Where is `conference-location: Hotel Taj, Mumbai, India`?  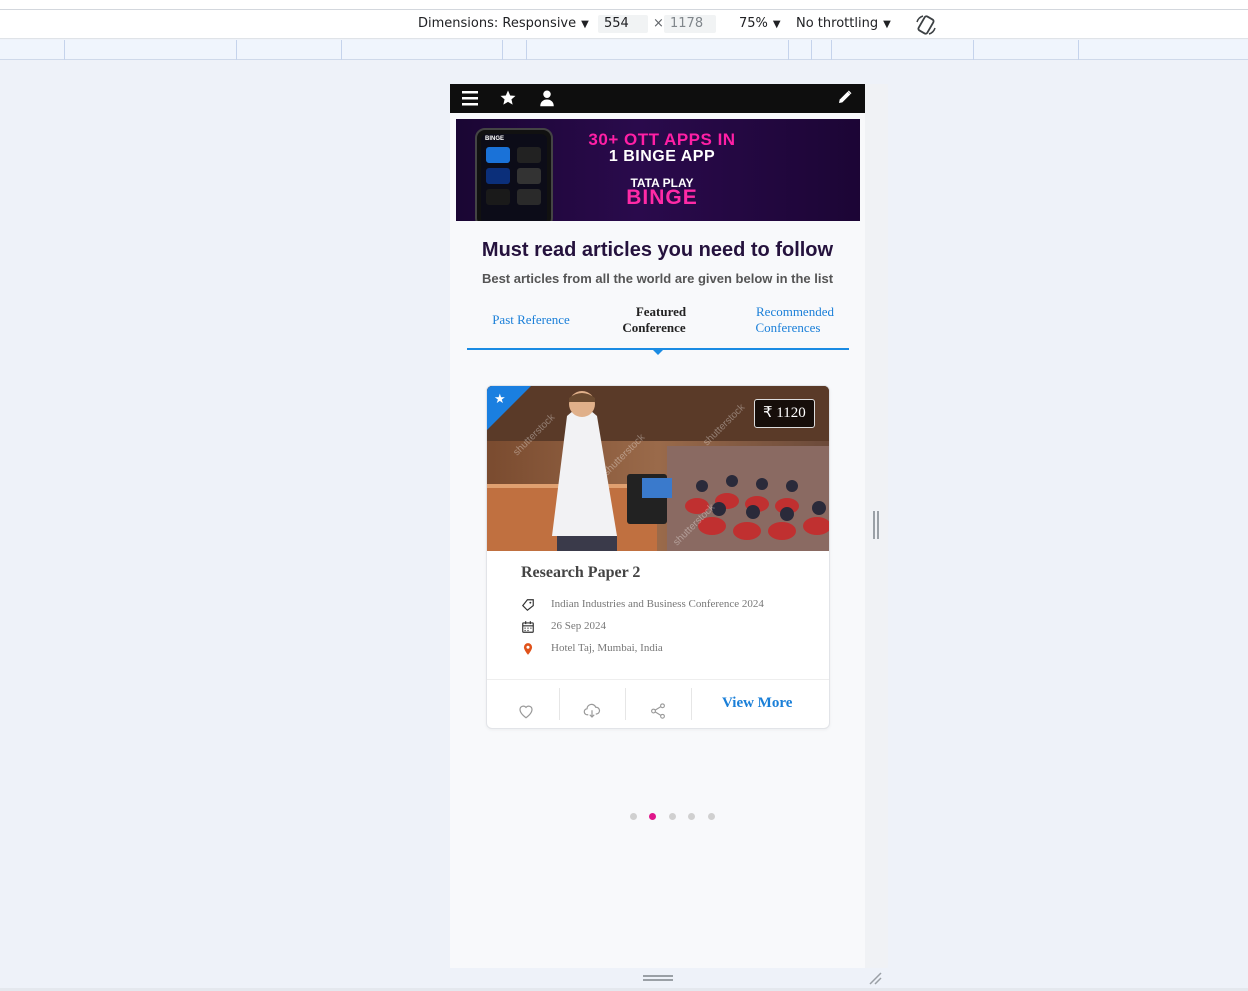
conference-location: Hotel Taj, Mumbai, India is located at coordinates (607, 648).